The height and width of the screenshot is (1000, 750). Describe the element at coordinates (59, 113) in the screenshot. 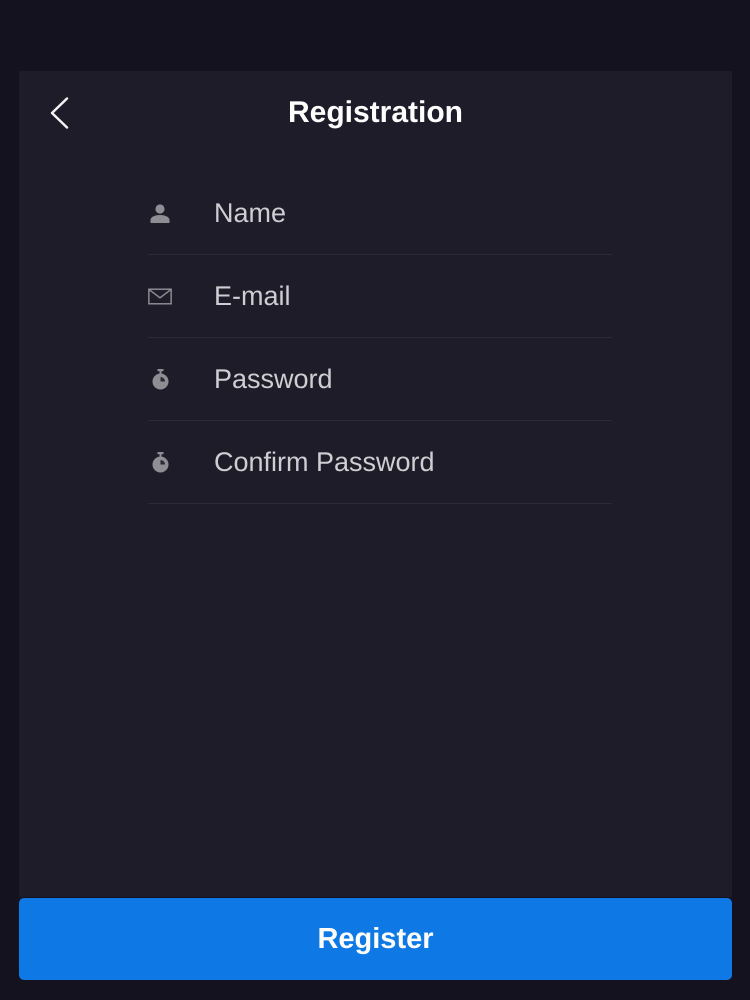

I see `back-icon` at that location.